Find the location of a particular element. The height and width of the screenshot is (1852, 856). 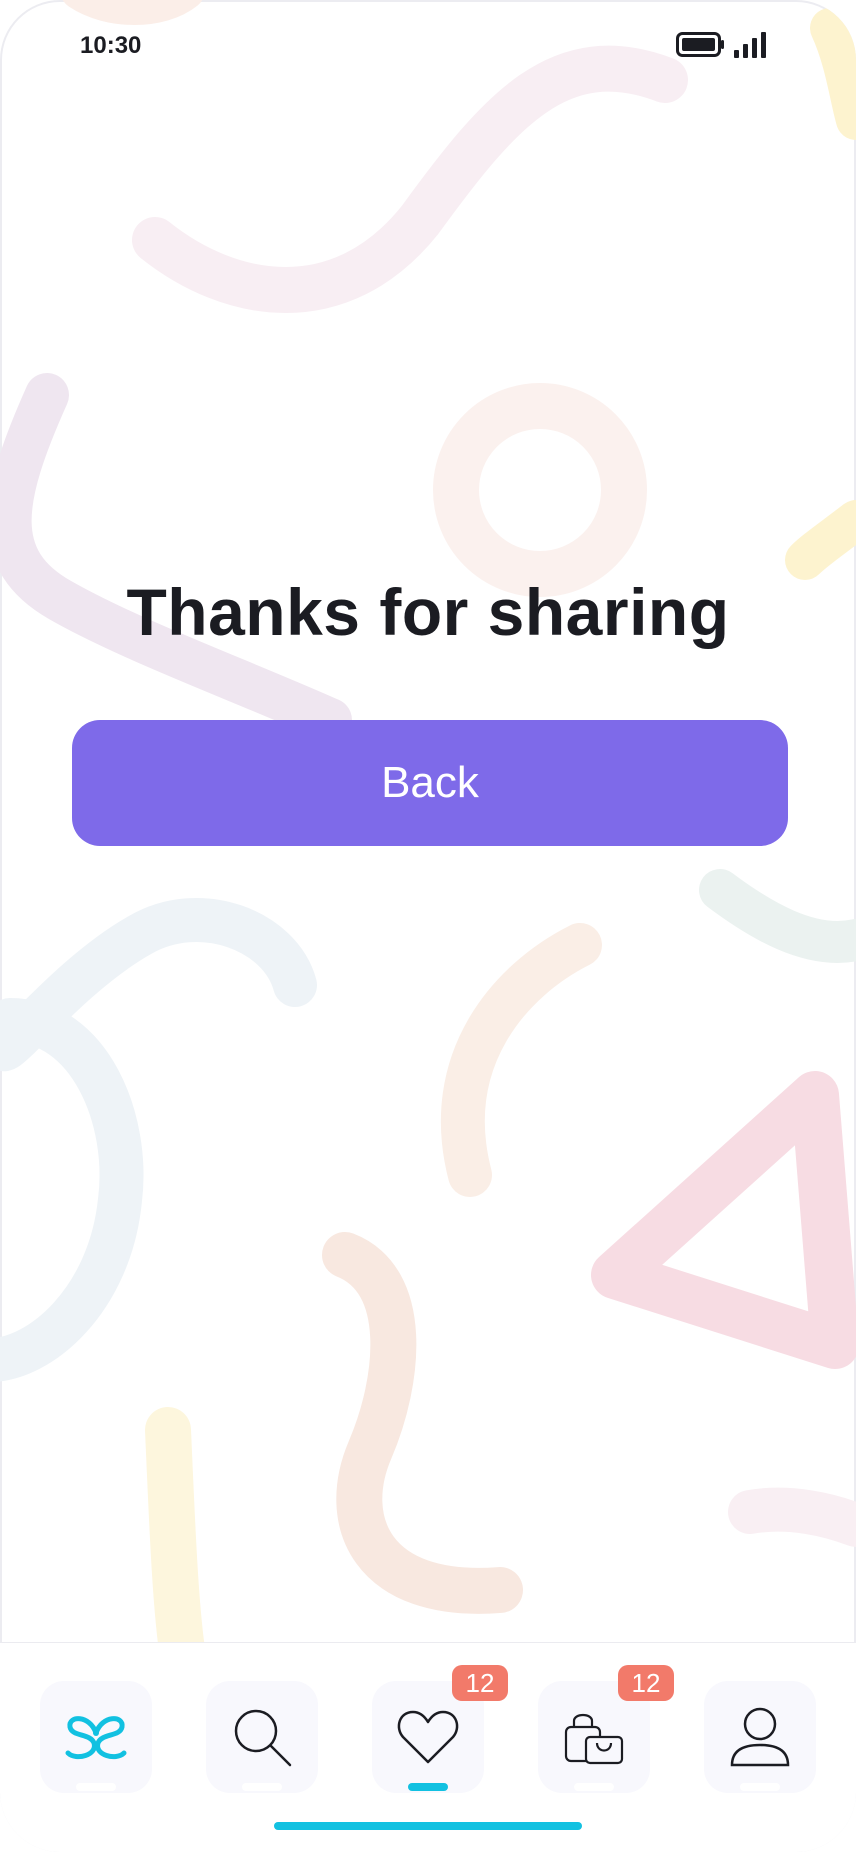

tab-search is located at coordinates (262, 1737).